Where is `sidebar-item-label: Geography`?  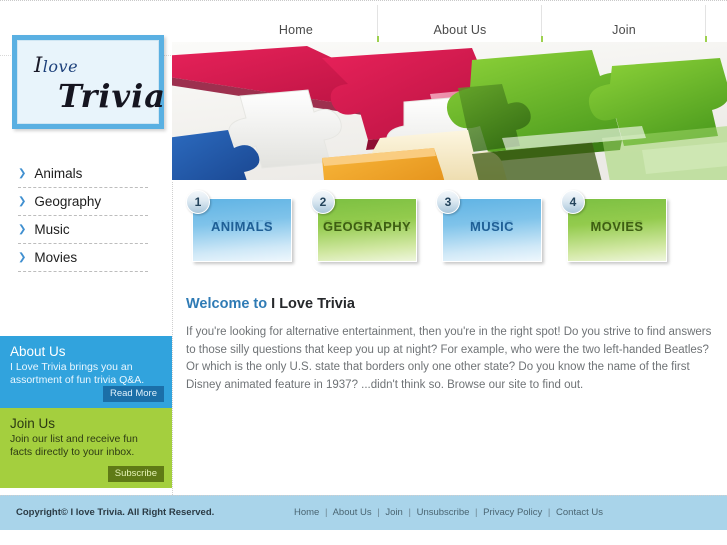 sidebar-item-label: Geography is located at coordinates (68, 201).